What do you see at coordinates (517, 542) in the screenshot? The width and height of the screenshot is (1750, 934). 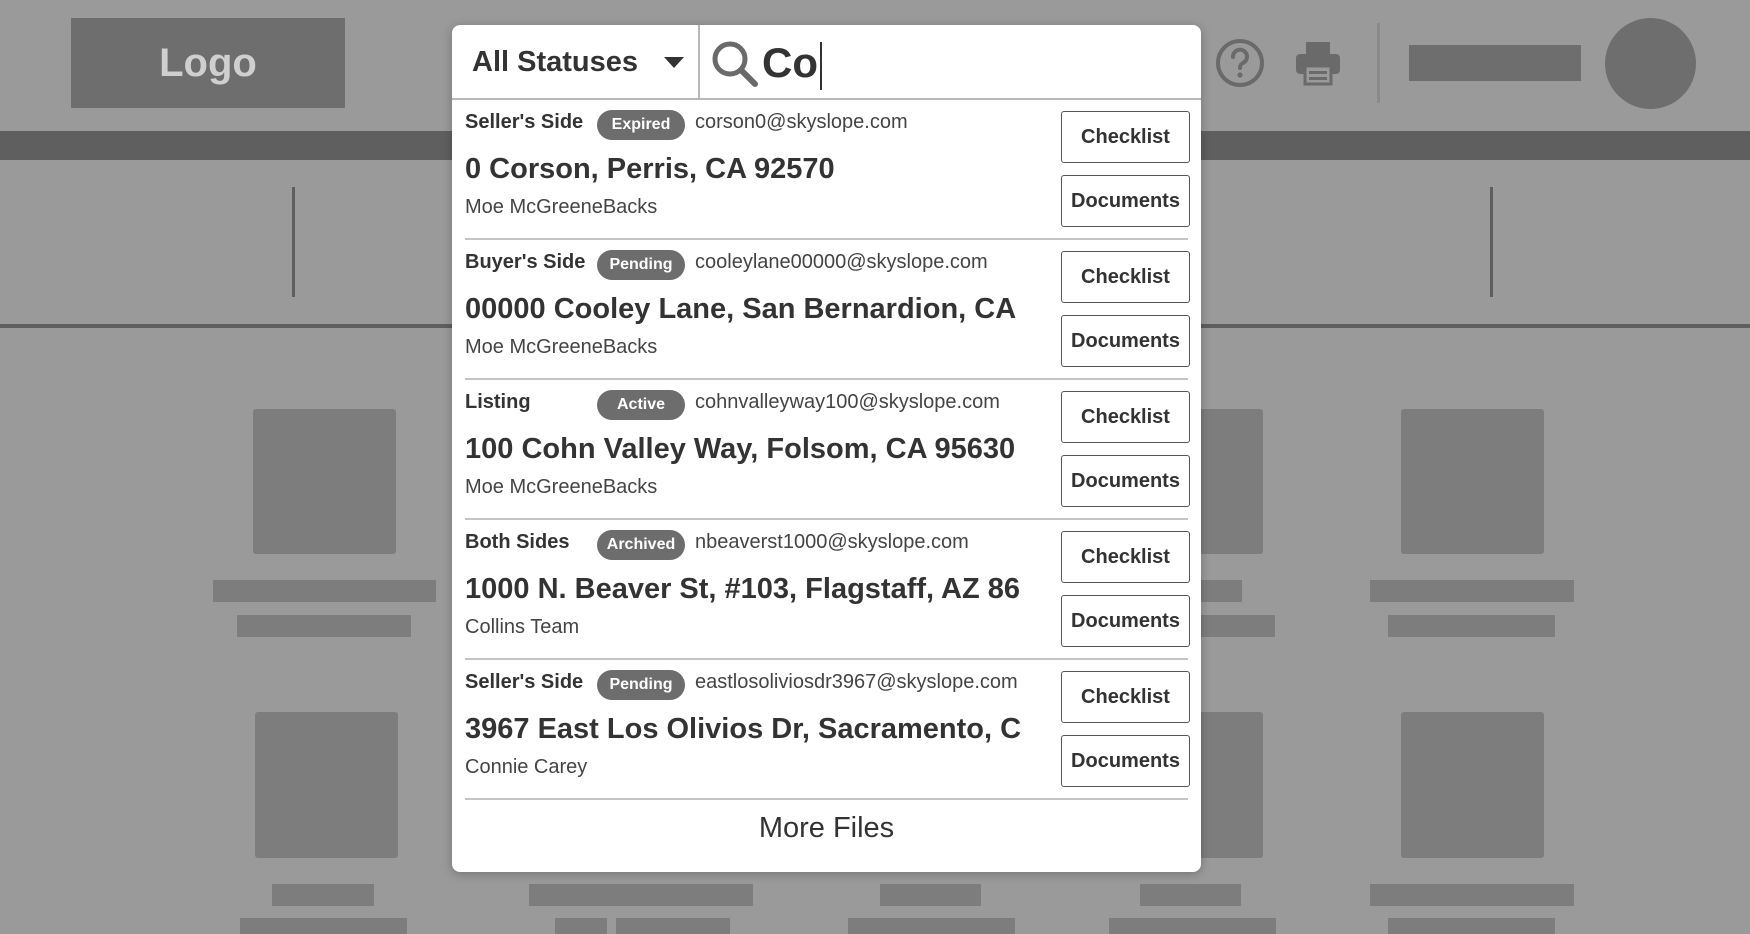 I see `transaction-side: Both Sides` at bounding box center [517, 542].